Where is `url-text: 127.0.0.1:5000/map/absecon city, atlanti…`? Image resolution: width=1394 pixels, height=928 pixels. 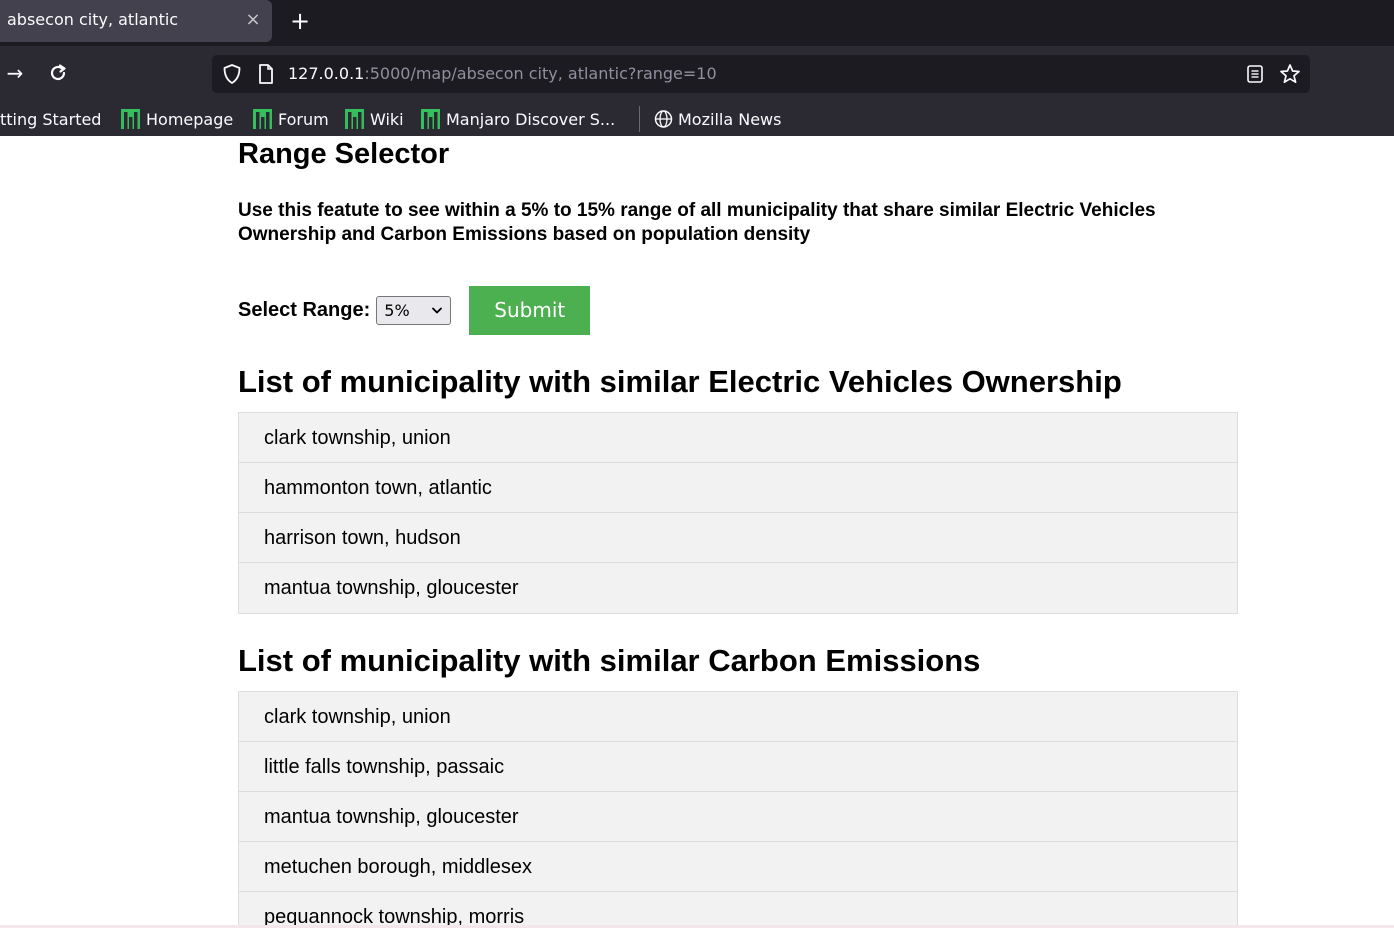
url-text: 127.0.0.1:5000/map/absecon city, atlanti… is located at coordinates (502, 73).